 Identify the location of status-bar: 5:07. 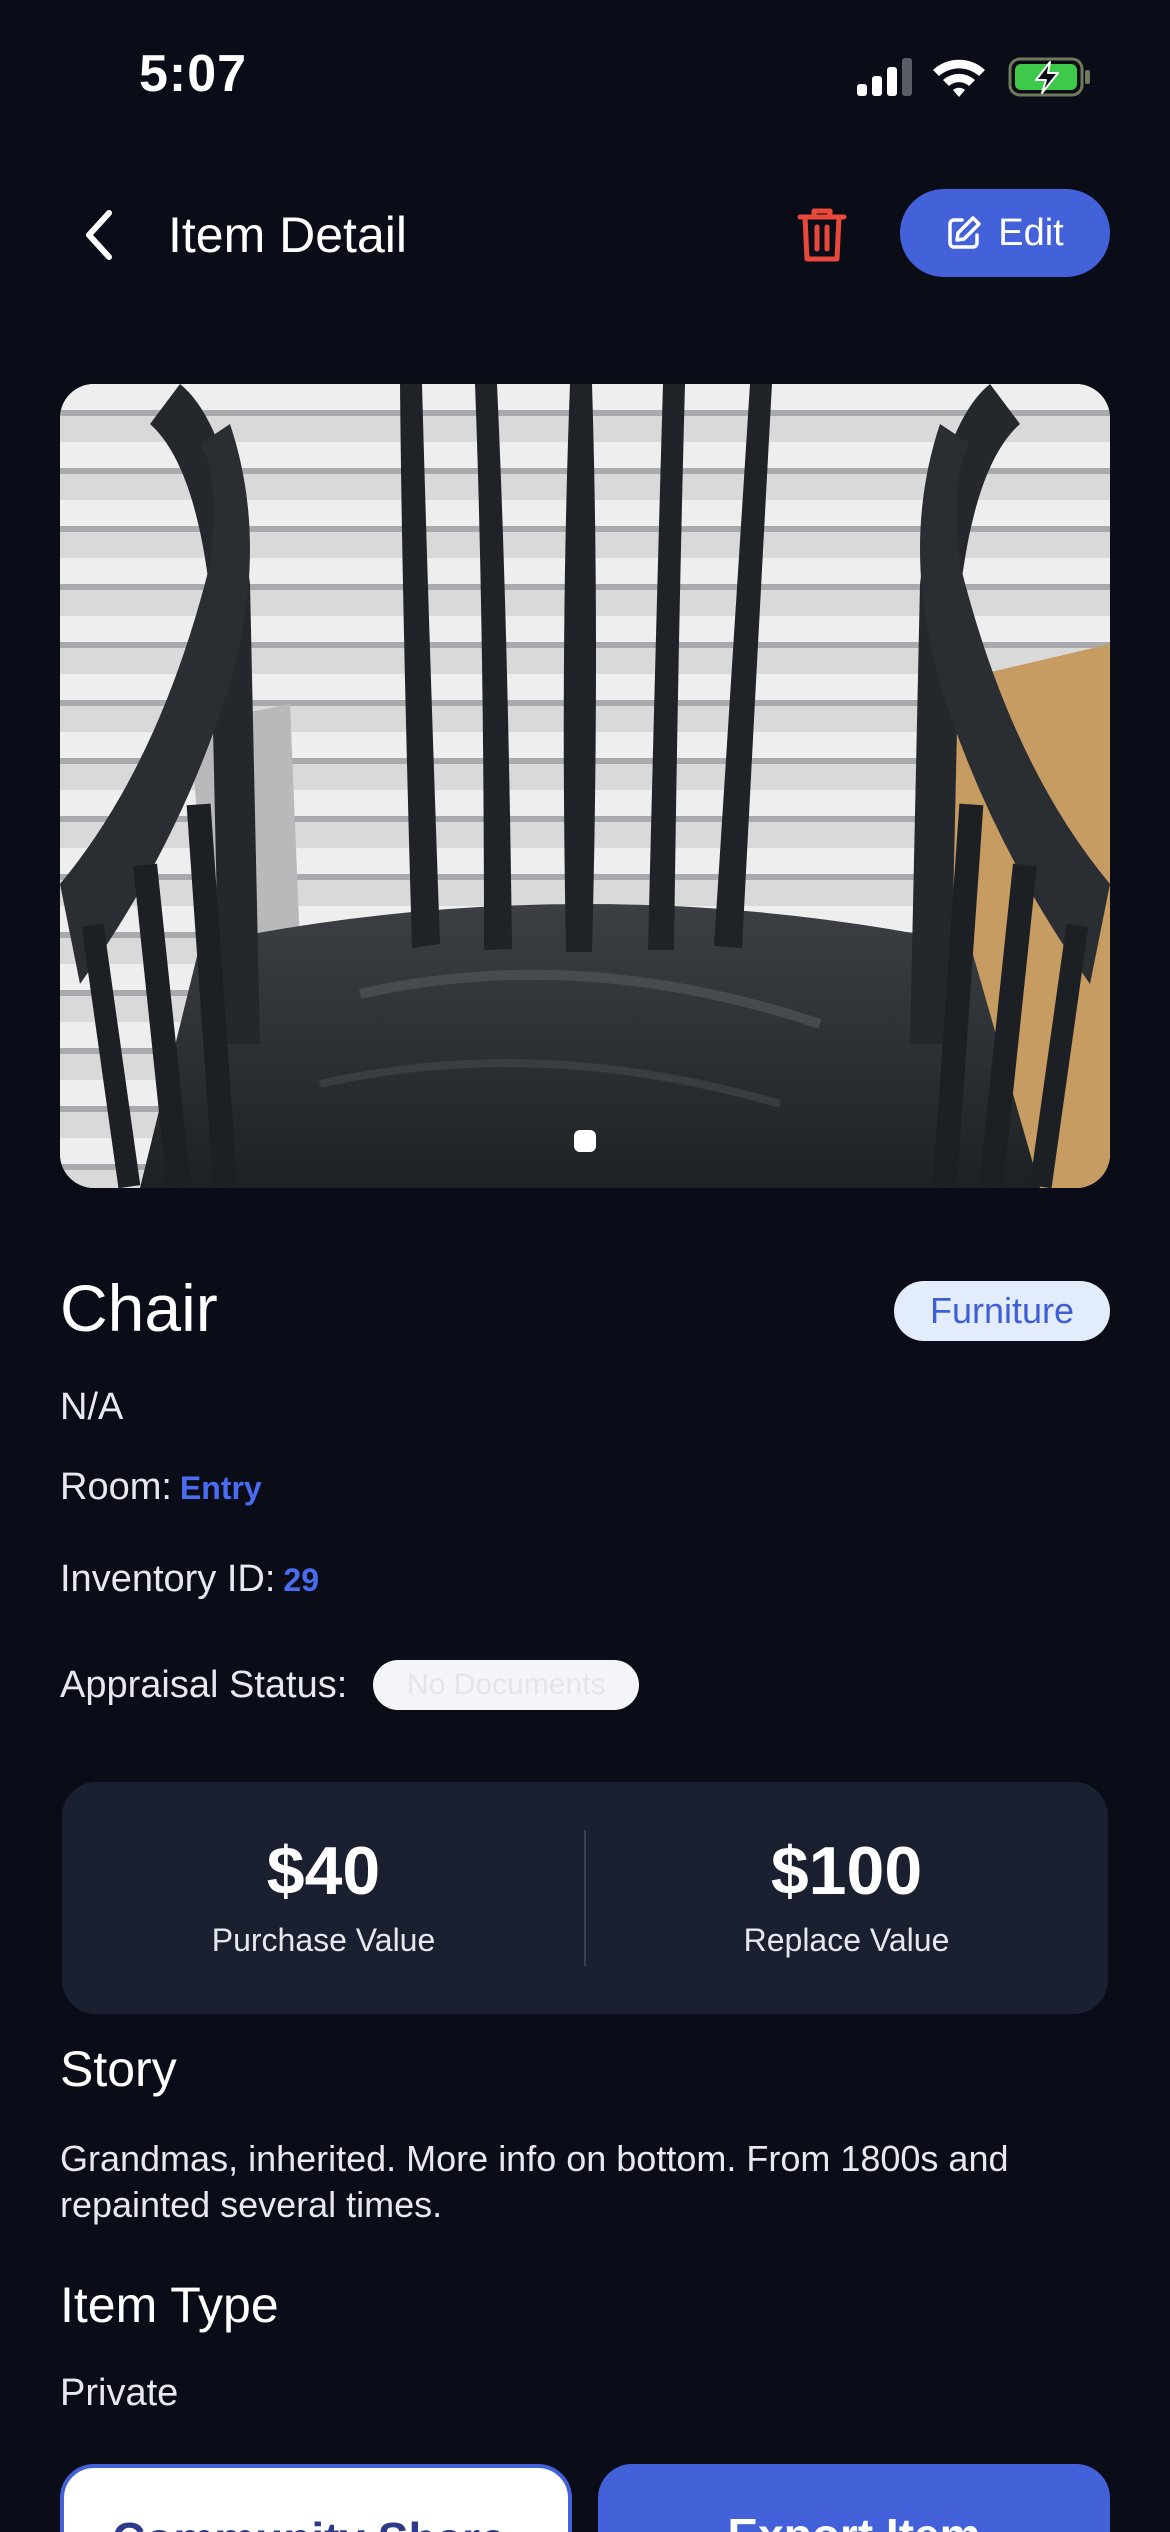
(585, 75).